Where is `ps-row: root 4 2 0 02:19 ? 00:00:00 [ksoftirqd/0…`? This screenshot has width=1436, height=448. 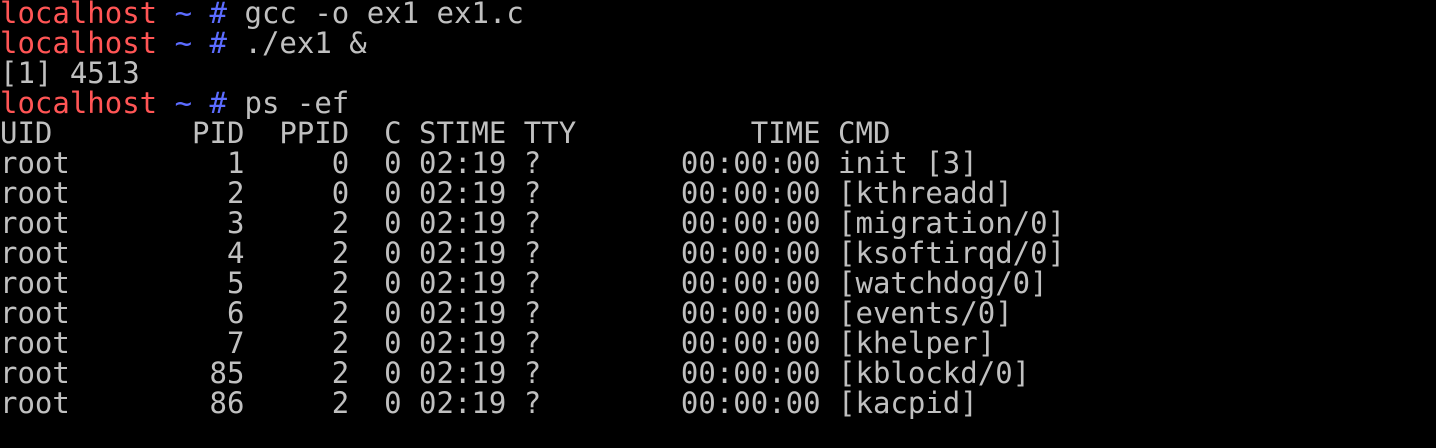 ps-row: root 4 2 0 02:19 ? 00:00:00 [ksoftirqd/0… is located at coordinates (533, 253).